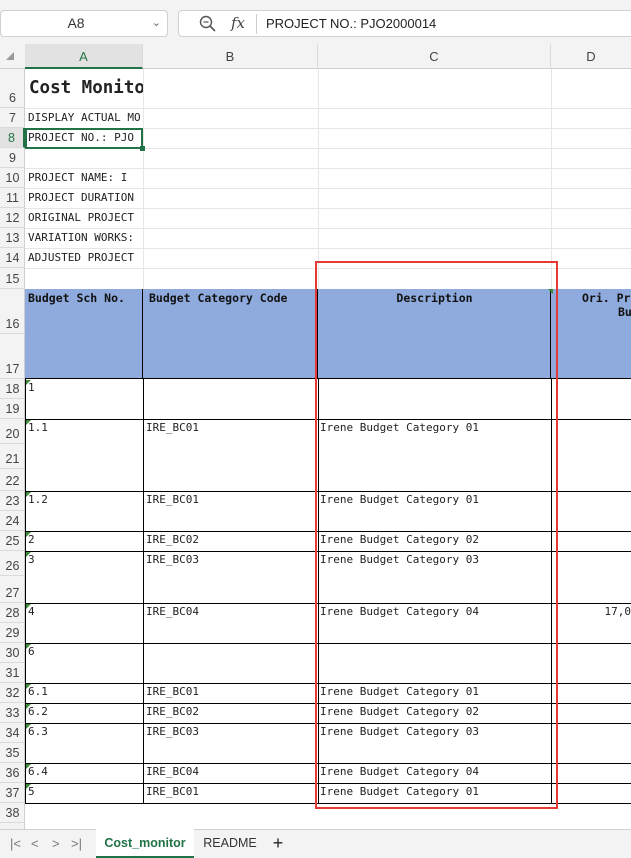  I want to click on info-line-original: ORIGINAL PROJECT, so click(81, 217).